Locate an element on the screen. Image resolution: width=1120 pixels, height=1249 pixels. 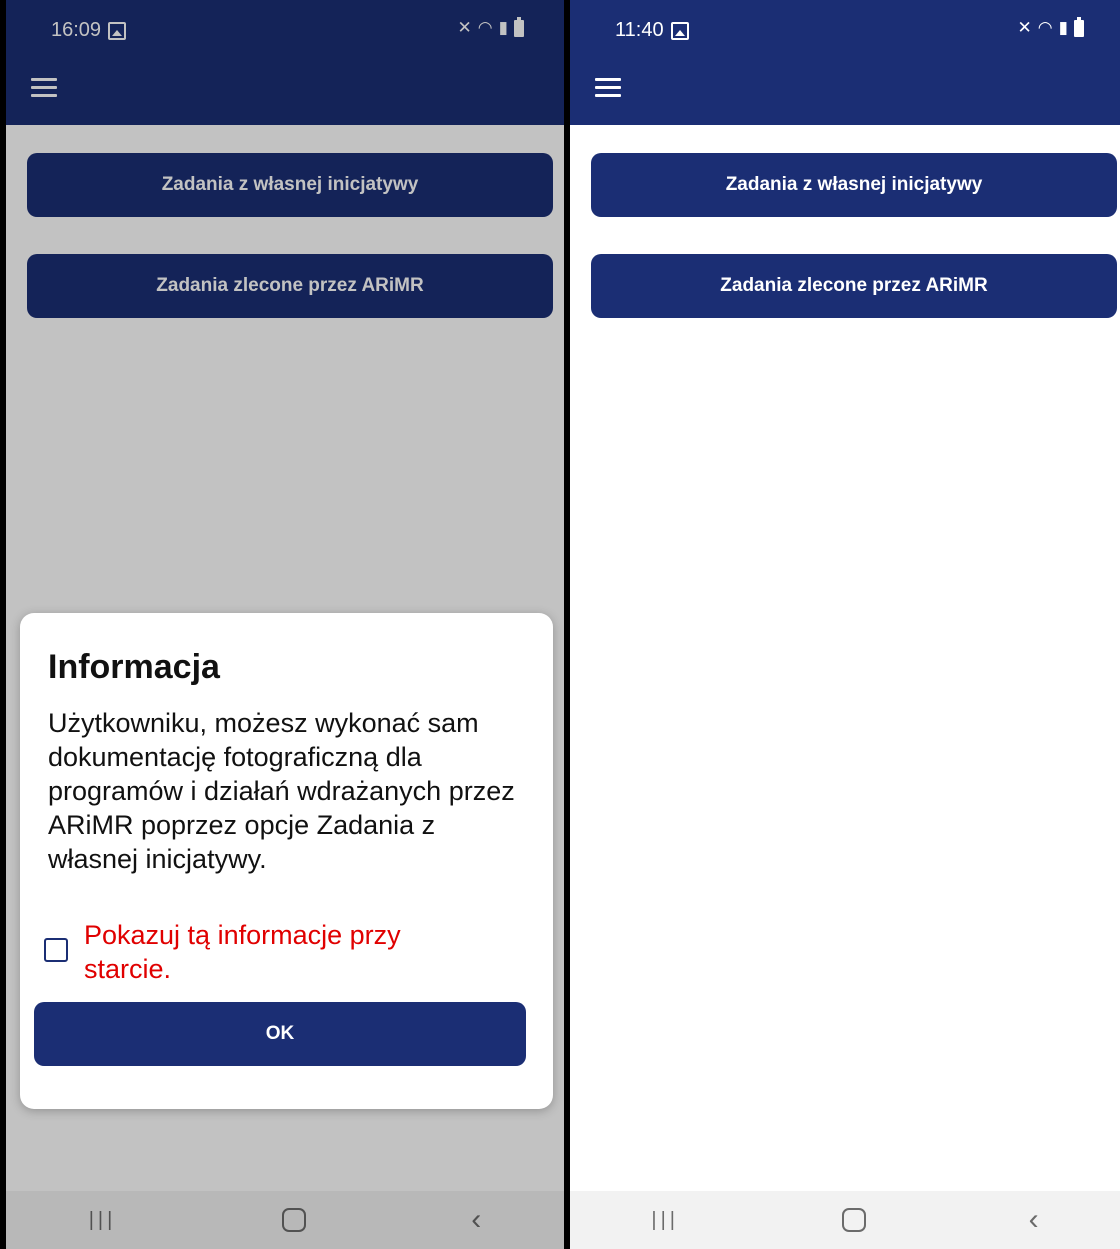
show-on-start-label: Pokazuj tą informacje przy starcie. is located at coordinates (242, 952).